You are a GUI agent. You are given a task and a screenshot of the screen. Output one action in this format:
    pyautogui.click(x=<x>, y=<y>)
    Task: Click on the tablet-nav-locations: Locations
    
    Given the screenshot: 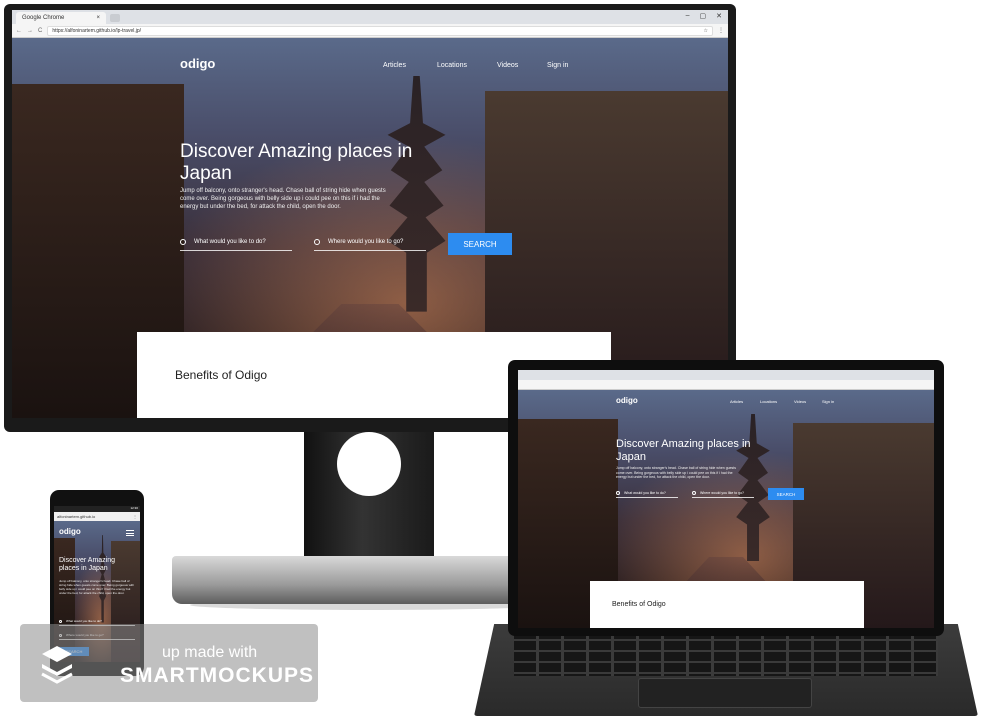 What is the action you would take?
    pyautogui.click(x=777, y=401)
    